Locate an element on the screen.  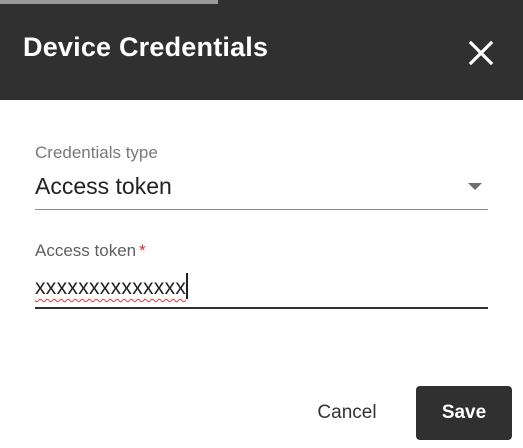
access-token-field: Access token * xxxxxxxxxxxxxx is located at coordinates (261, 276).